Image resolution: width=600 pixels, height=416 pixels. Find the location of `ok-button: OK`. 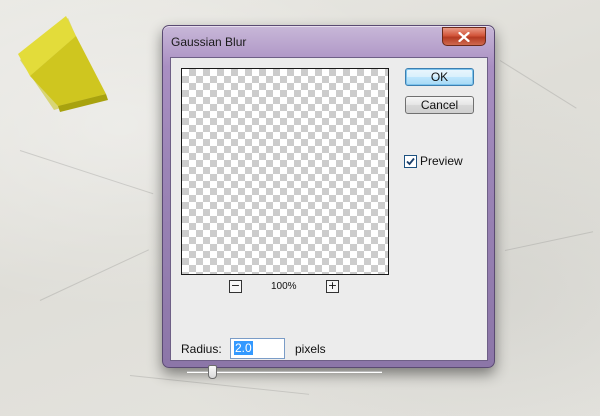

ok-button: OK is located at coordinates (439, 77).